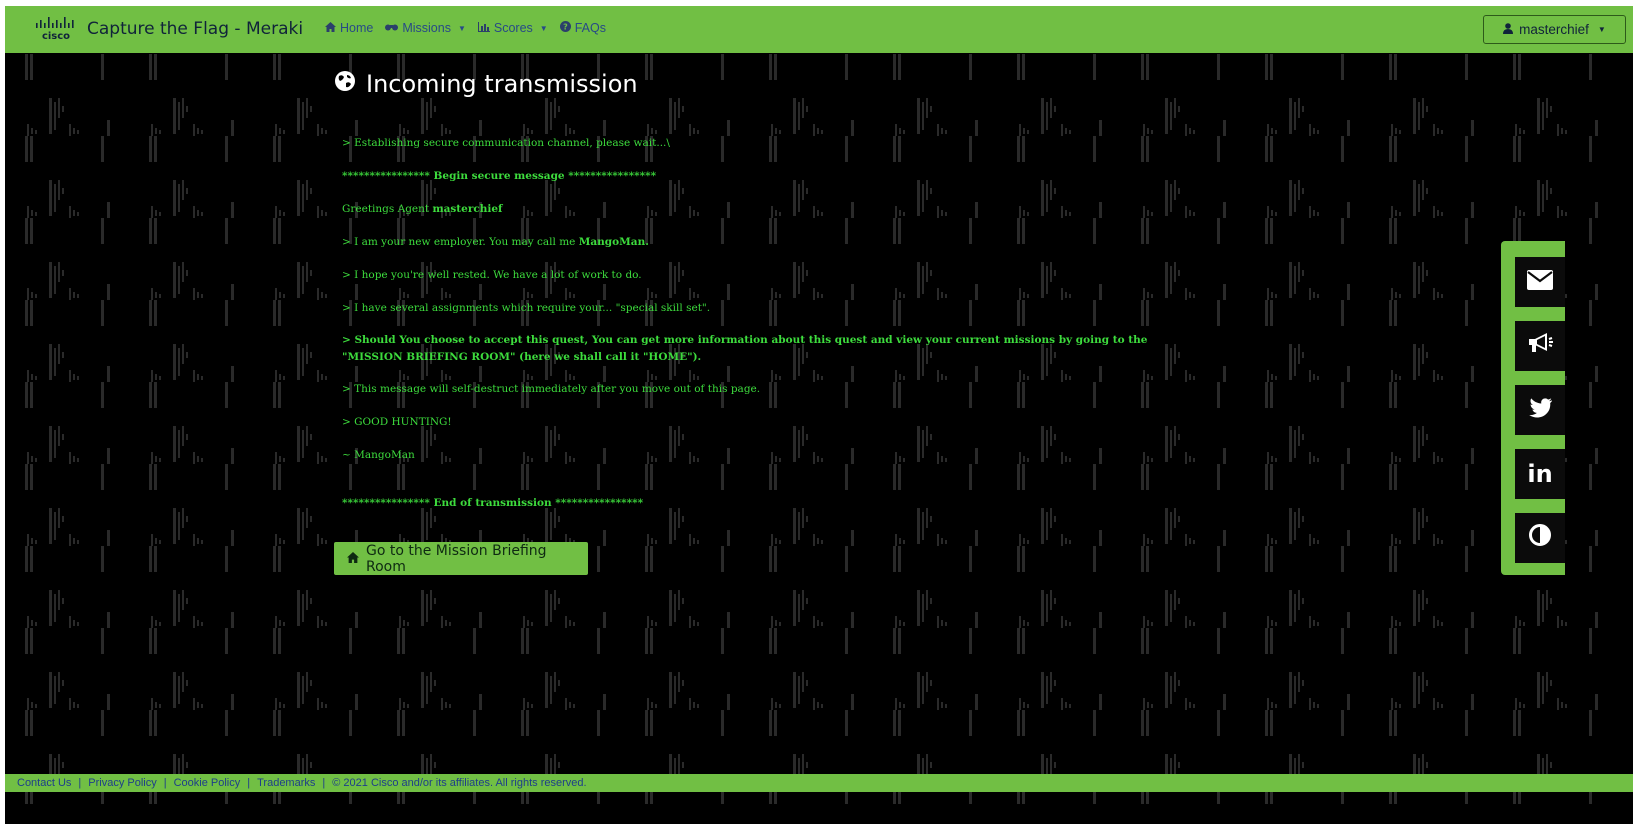  What do you see at coordinates (286, 783) in the screenshot?
I see `footer-link-trademarks: Trademarks` at bounding box center [286, 783].